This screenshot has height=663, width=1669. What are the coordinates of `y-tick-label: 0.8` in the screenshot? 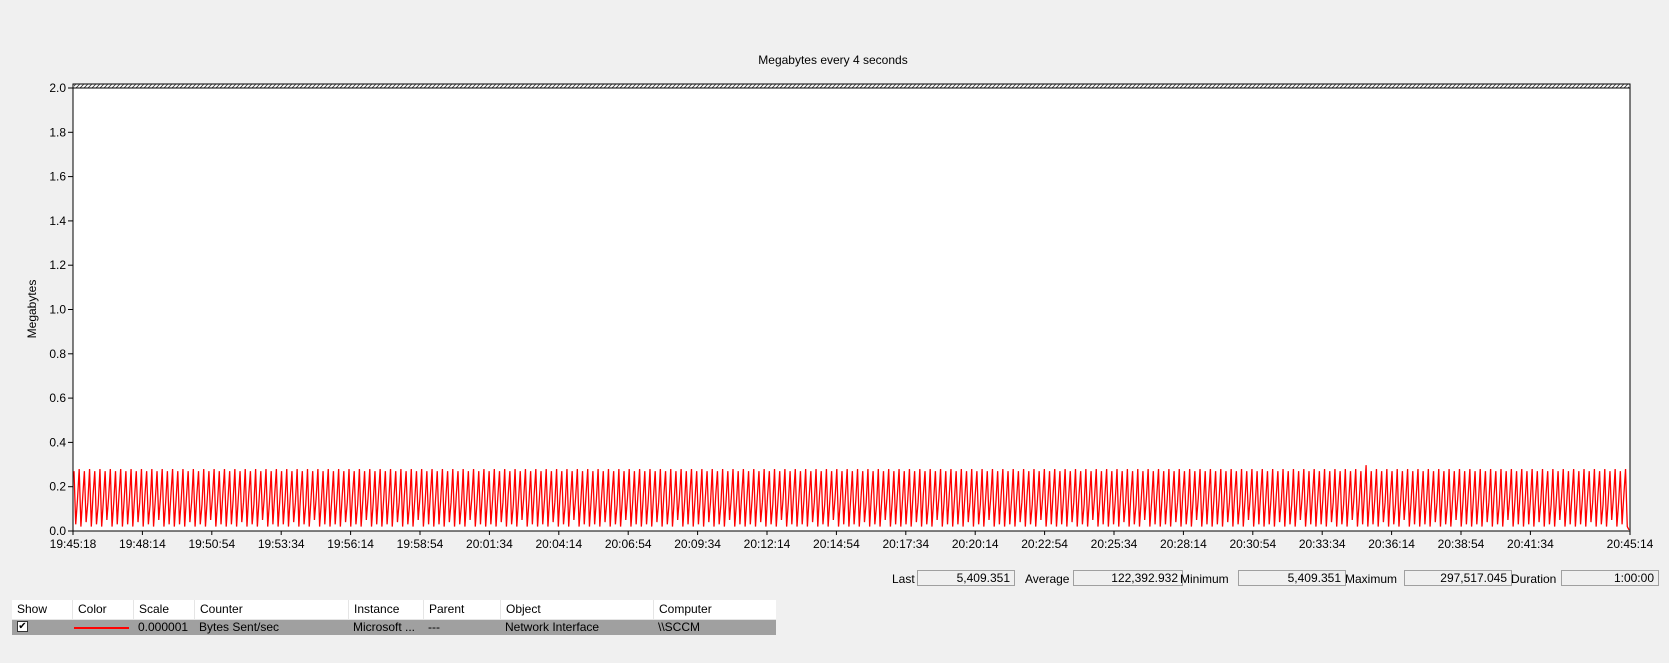 It's located at (57, 354).